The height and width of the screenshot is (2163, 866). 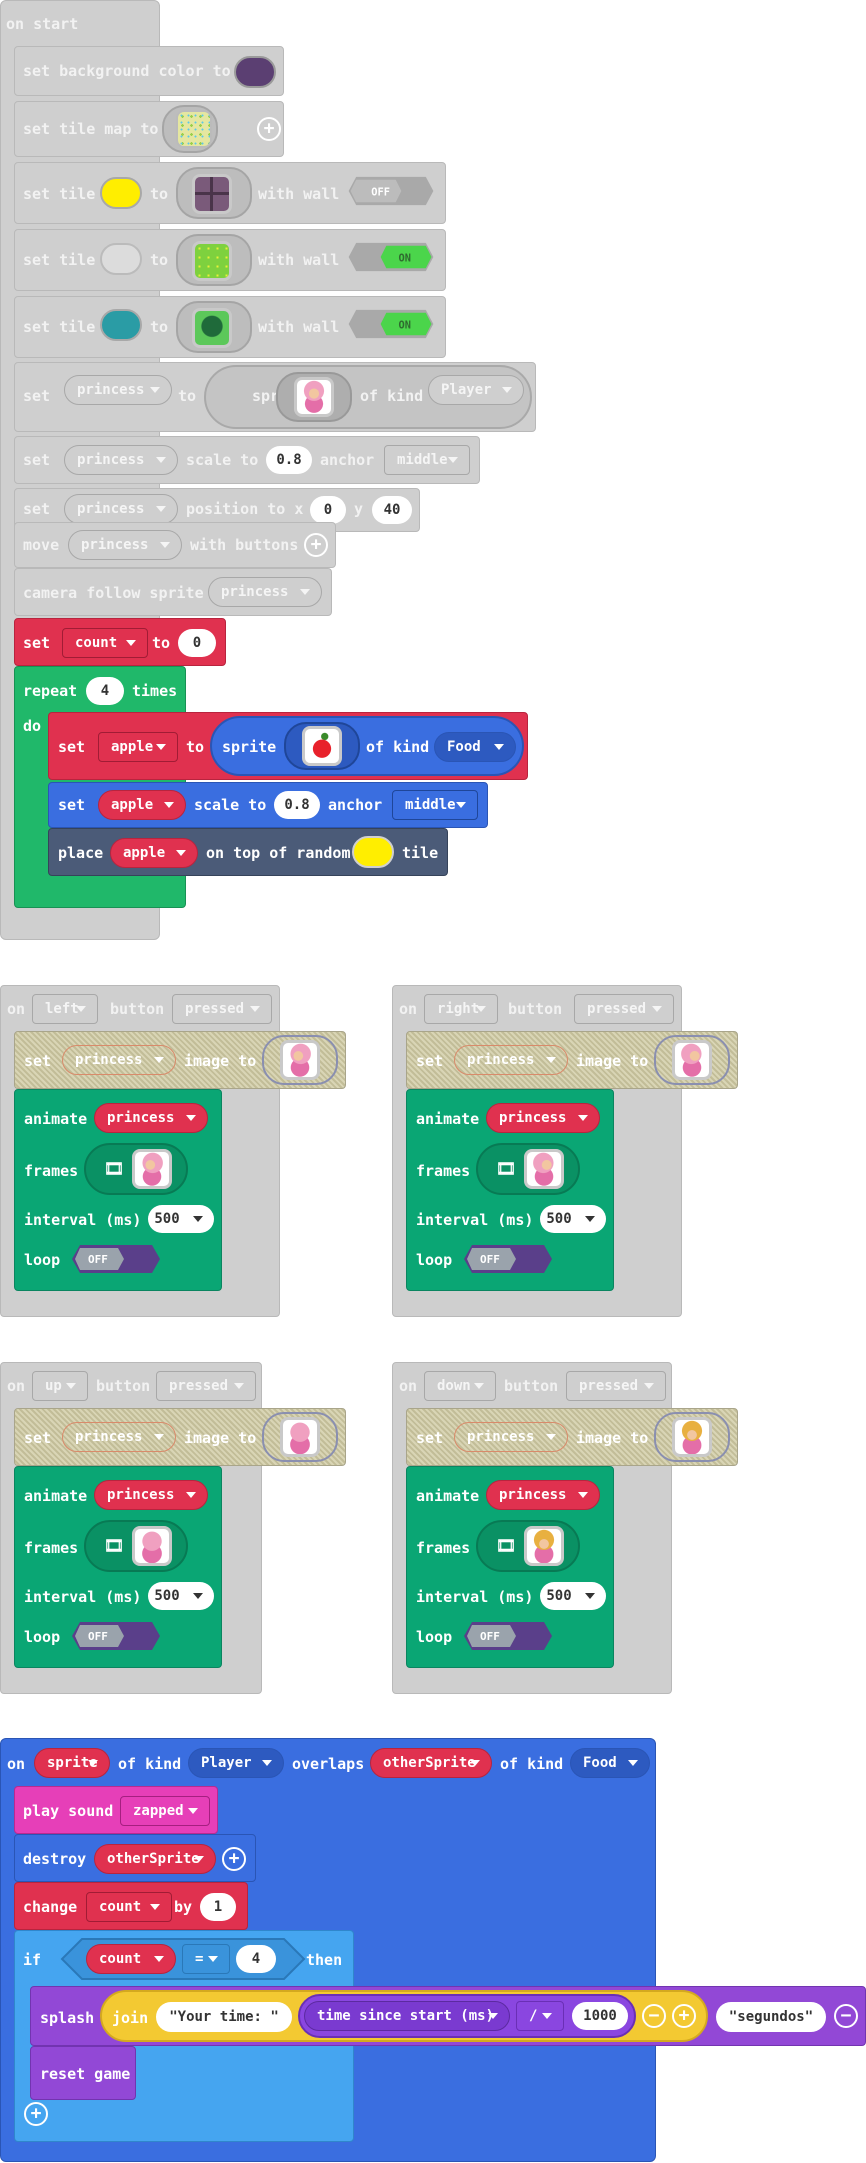 What do you see at coordinates (206, 1959) in the screenshot?
I see `if-op-dropdown: =` at bounding box center [206, 1959].